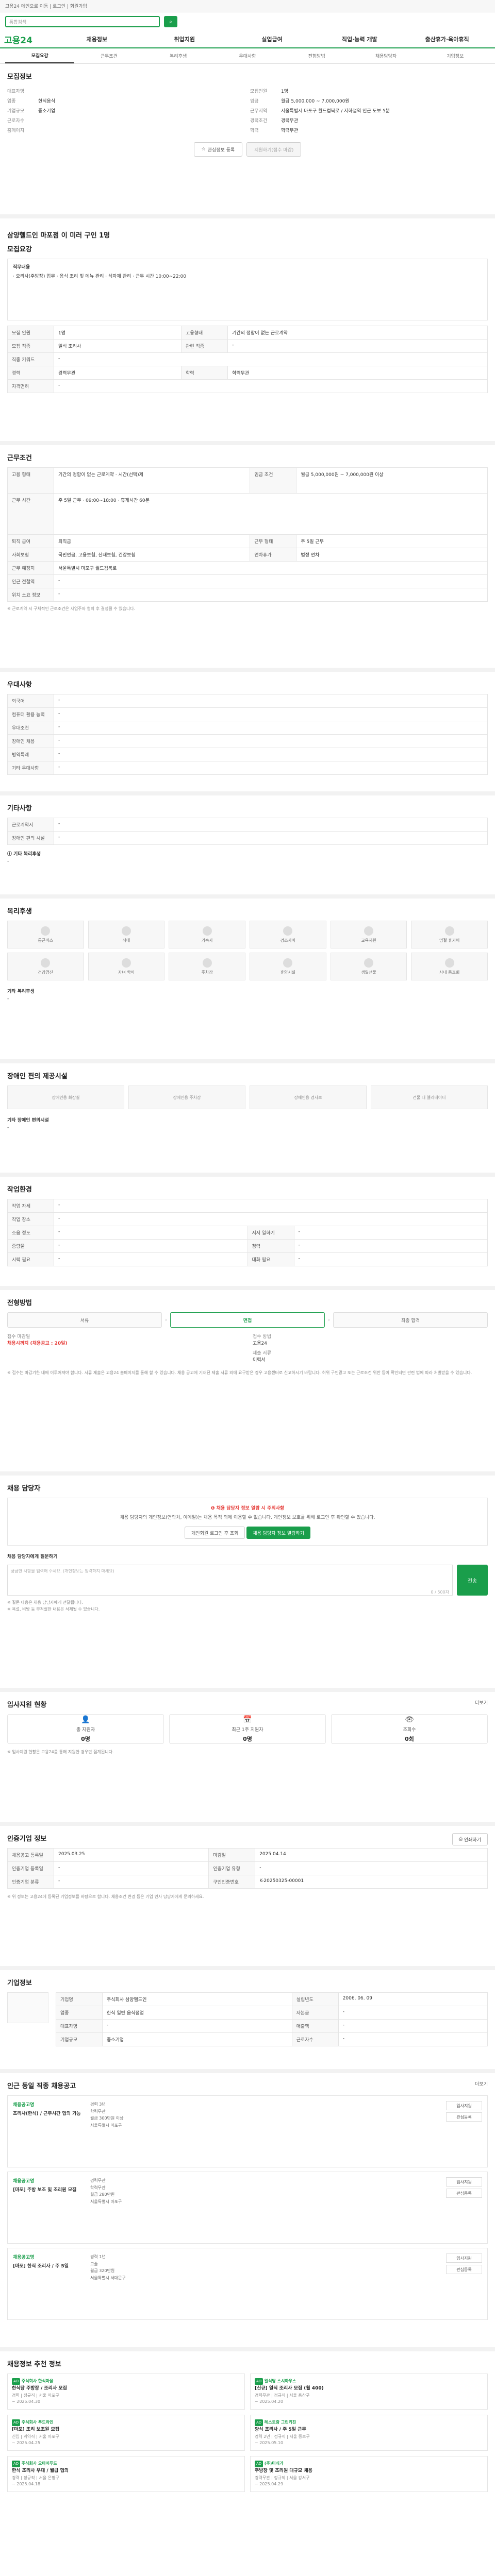 The height and width of the screenshot is (2576, 495). What do you see at coordinates (449, 966) in the screenshot?
I see `welfare-card: 사내 동호회` at bounding box center [449, 966].